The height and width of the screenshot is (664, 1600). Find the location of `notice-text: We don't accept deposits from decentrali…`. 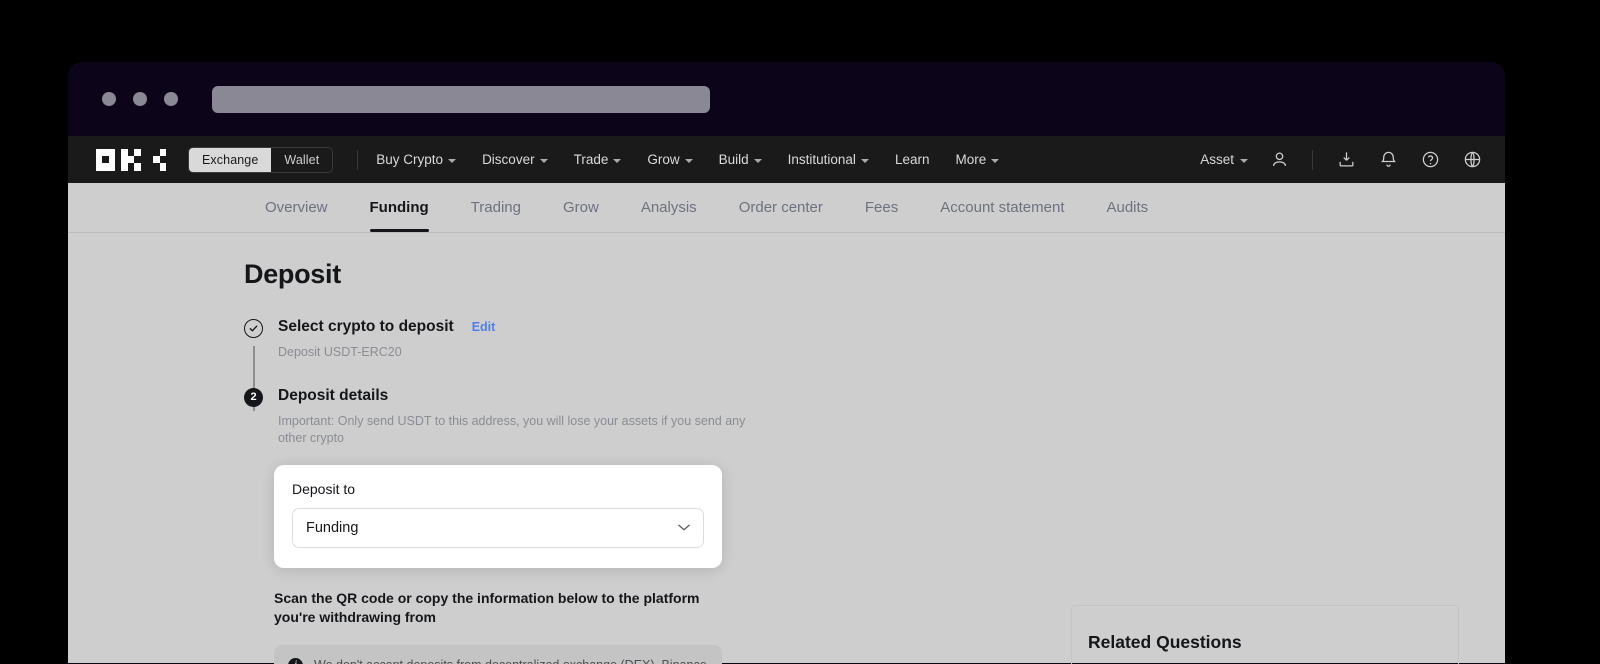

notice-text: We don't accept deposits from decentrali… is located at coordinates (510, 660).